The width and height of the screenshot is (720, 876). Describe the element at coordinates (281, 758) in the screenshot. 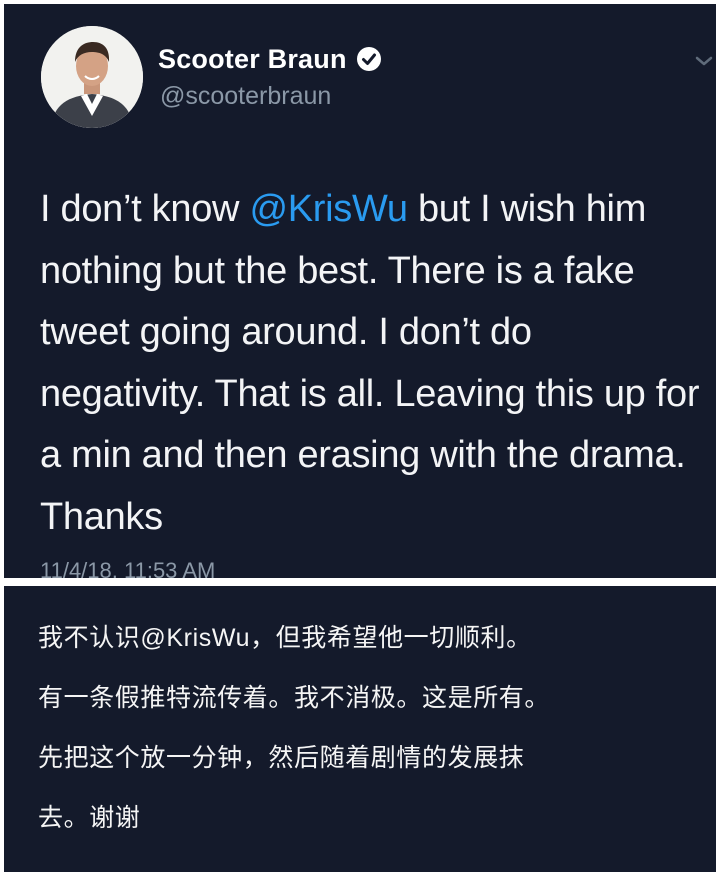

I see `translation-line: 先把这个放一分钟，然后随着剧情的发展抹` at that location.